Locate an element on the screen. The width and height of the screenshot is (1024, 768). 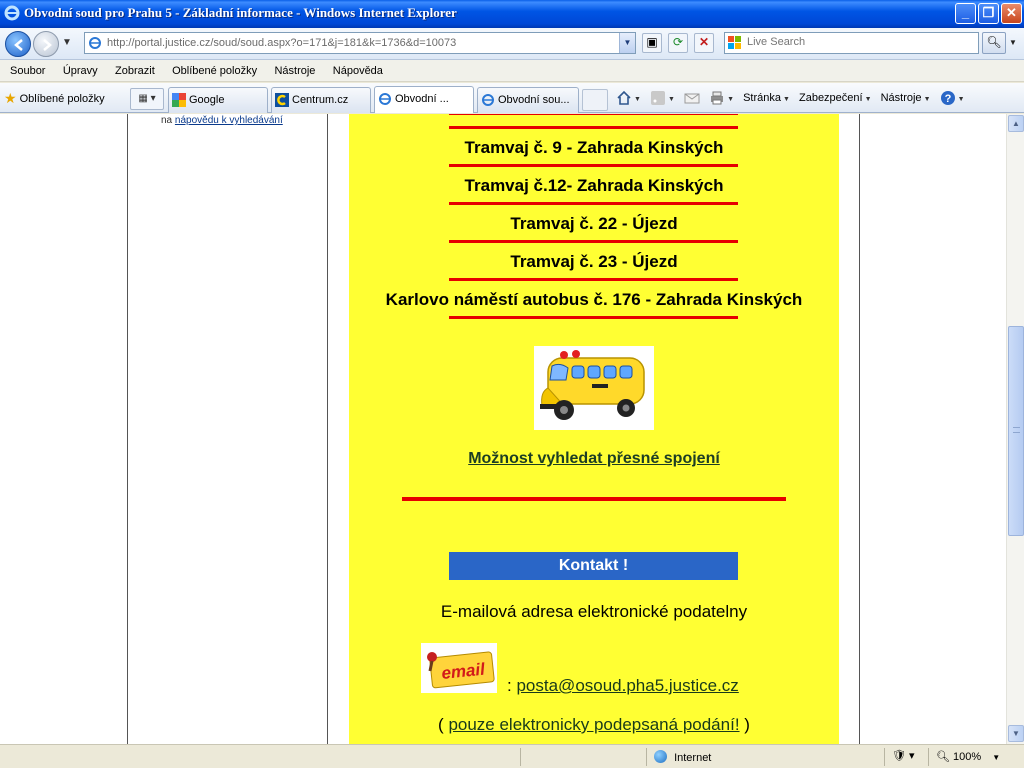
address-toolbar: ▼ ▼ ▣ ⟳ ✕ 🔍︎ ▼ is located at coordinates (512, 44).